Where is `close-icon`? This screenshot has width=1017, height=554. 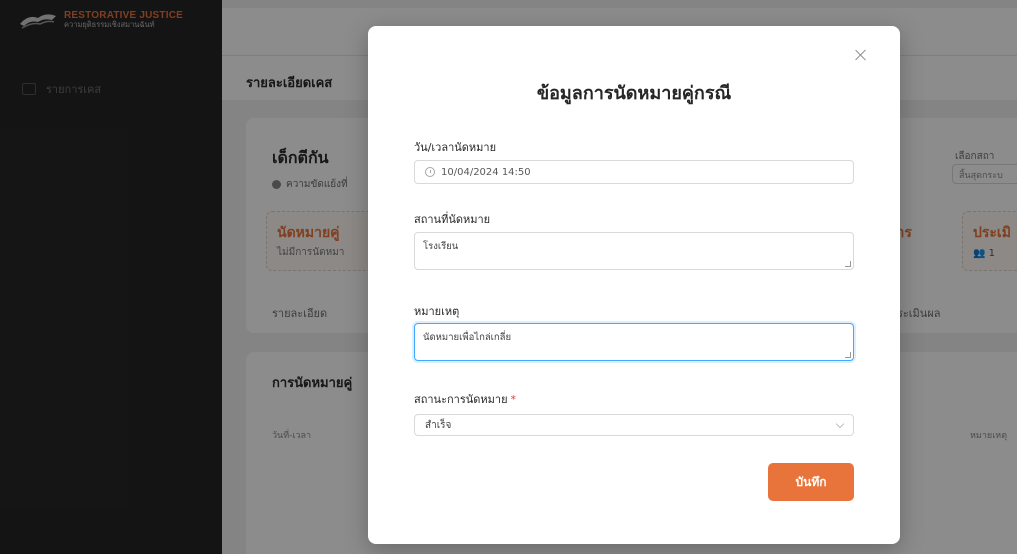 close-icon is located at coordinates (861, 55).